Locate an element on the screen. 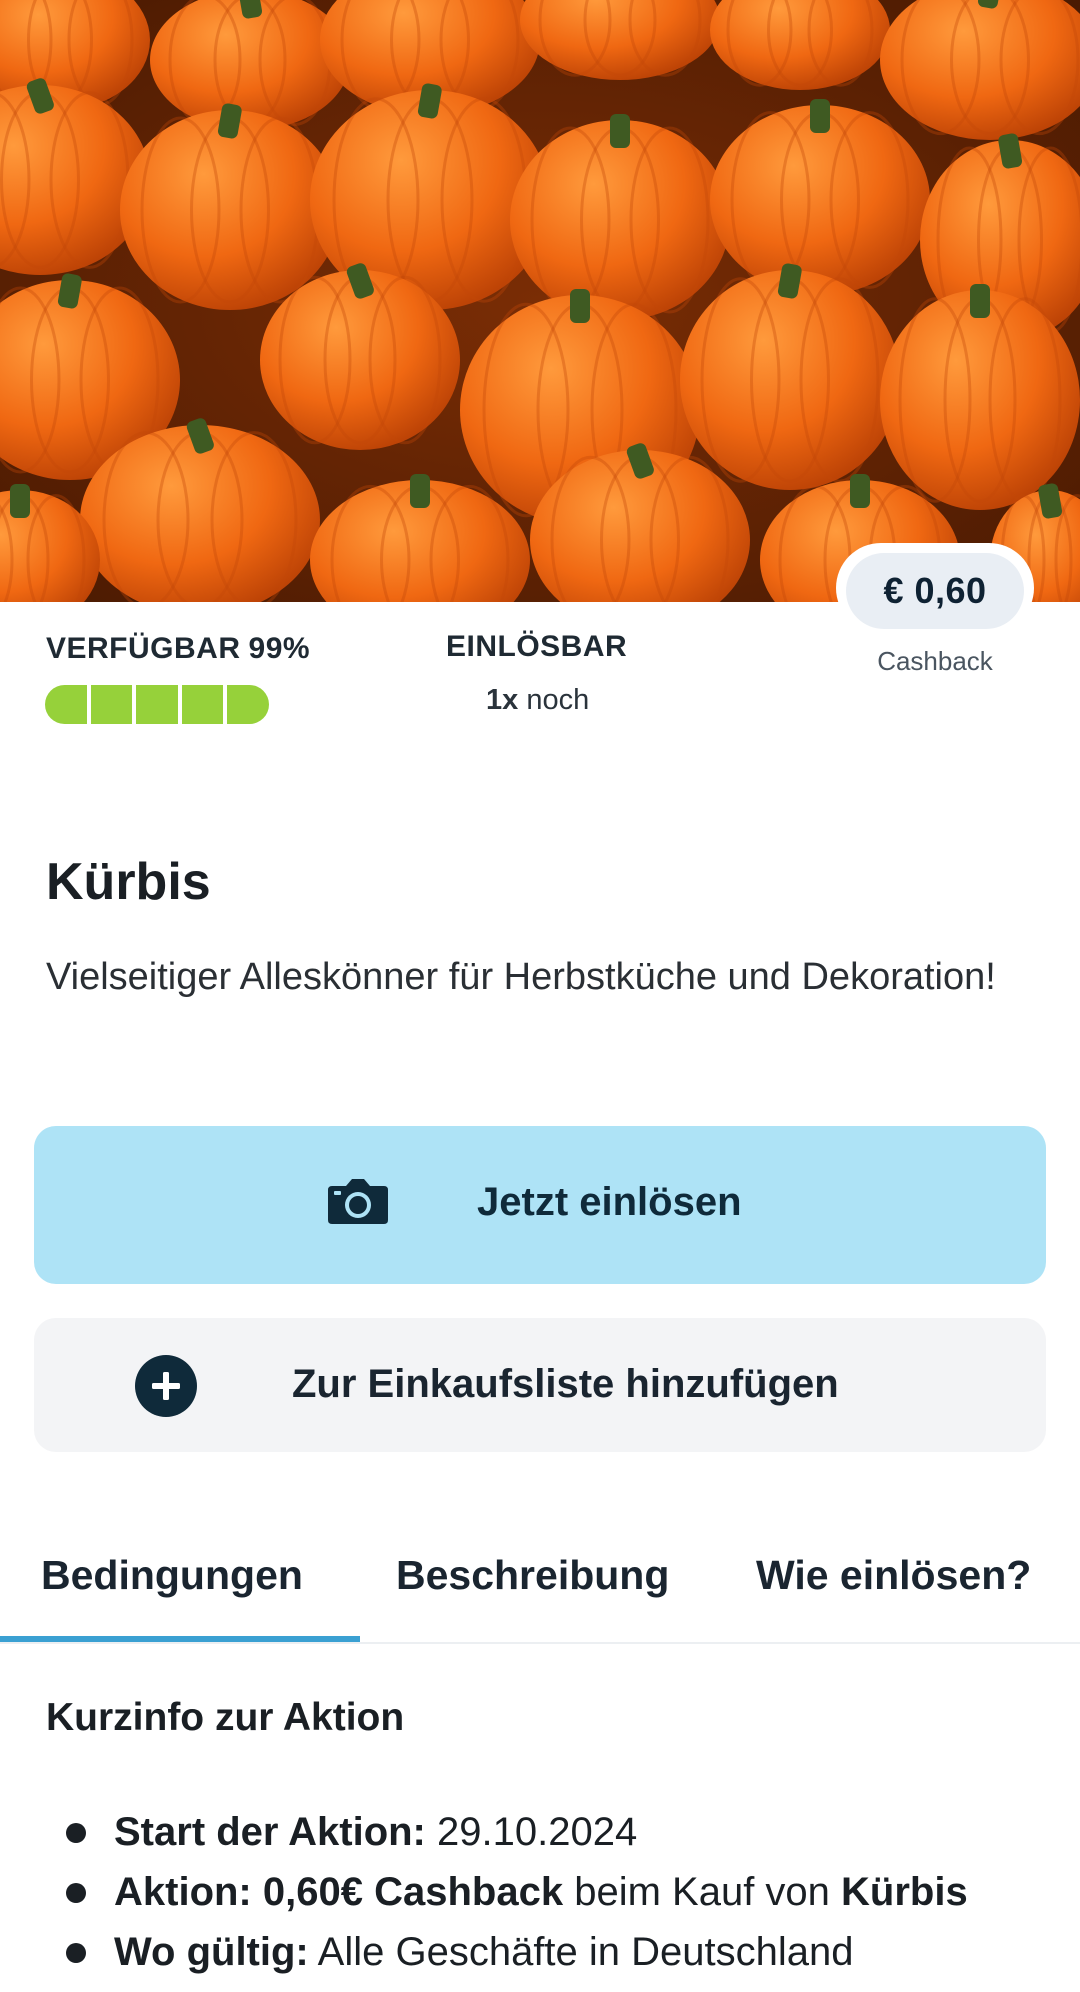 Image resolution: width=1080 pixels, height=1992 pixels. availability-bar is located at coordinates (157, 704).